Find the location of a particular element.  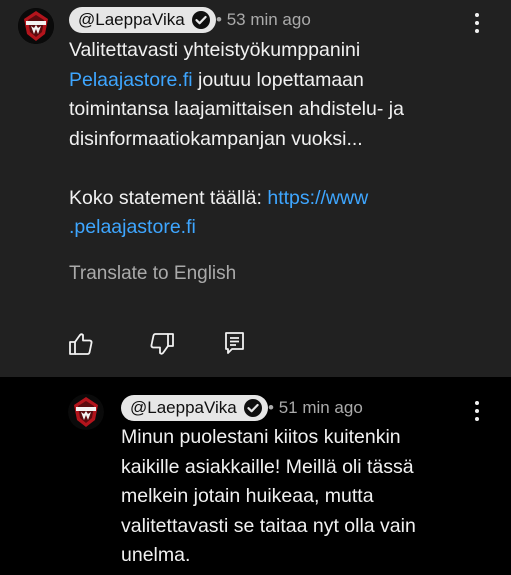

avatar is located at coordinates (36, 26).